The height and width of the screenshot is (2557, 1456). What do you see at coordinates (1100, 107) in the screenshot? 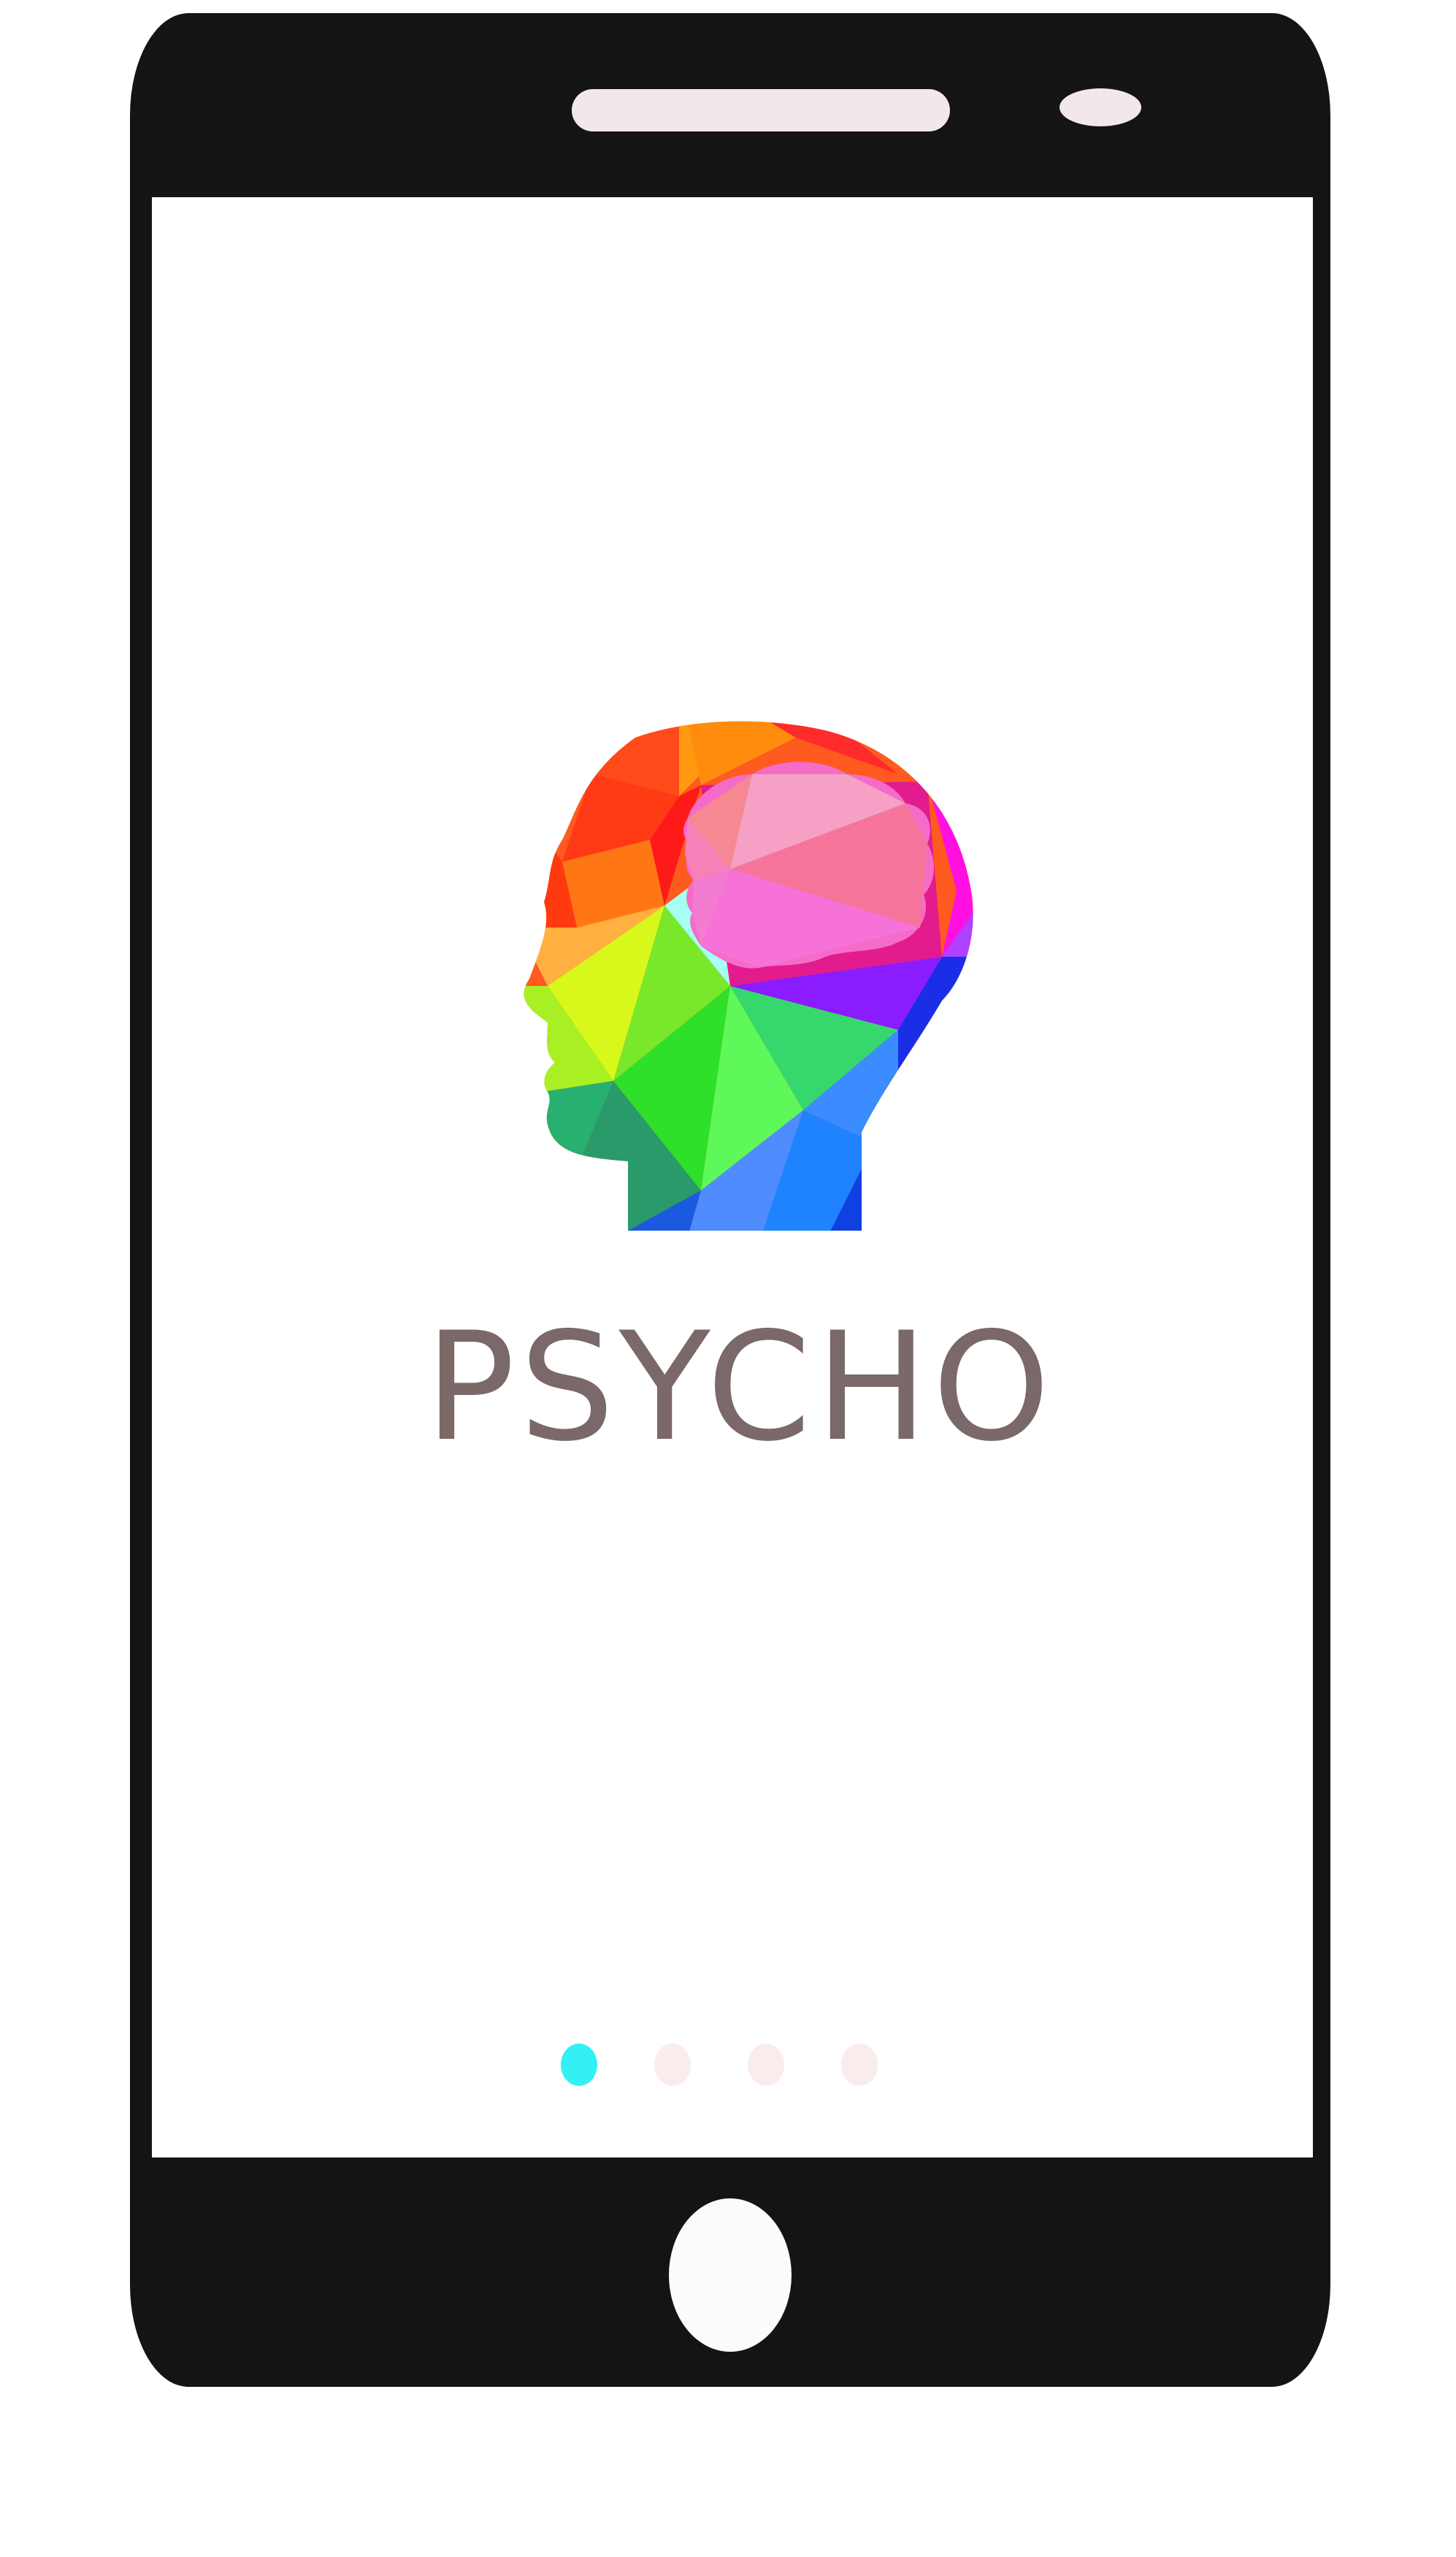
I see `front-camera` at bounding box center [1100, 107].